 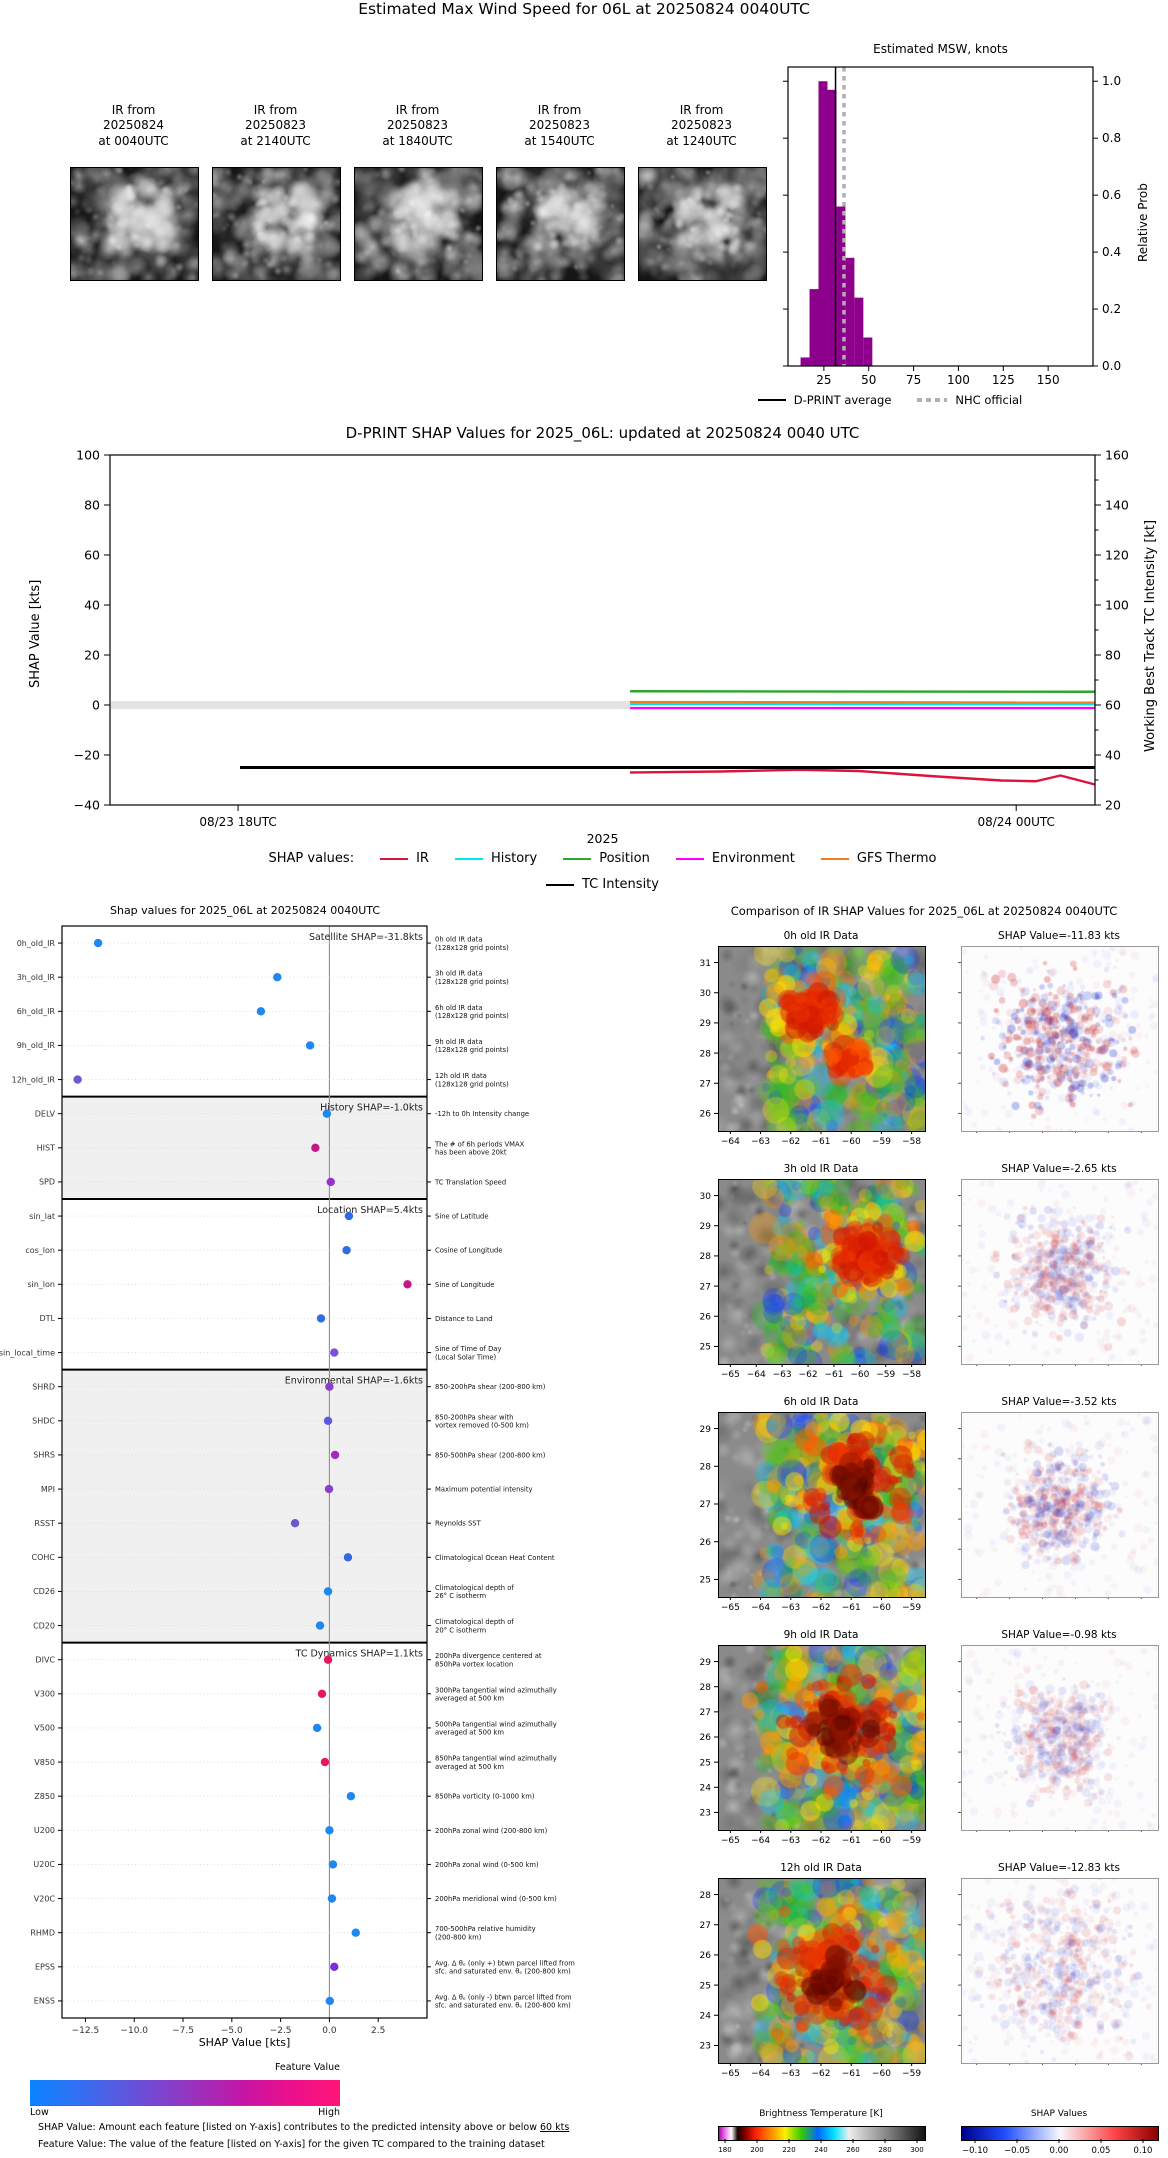 I want to click on feature-label: HIST, so click(x=46, y=1148).